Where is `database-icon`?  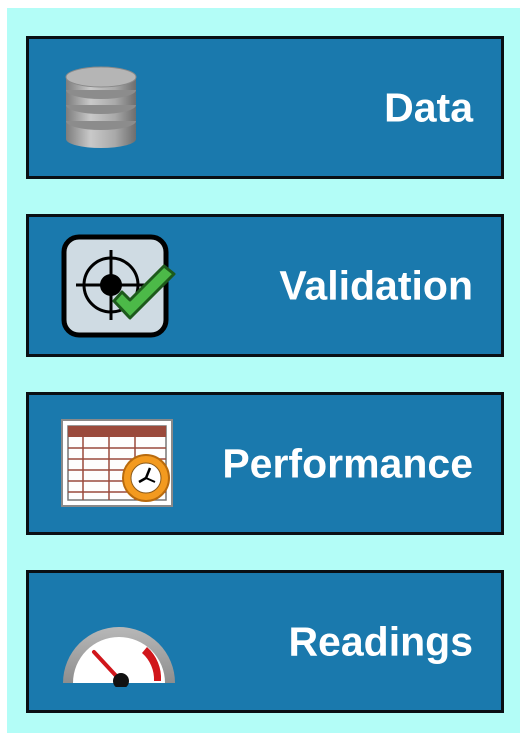 database-icon is located at coordinates (101, 107).